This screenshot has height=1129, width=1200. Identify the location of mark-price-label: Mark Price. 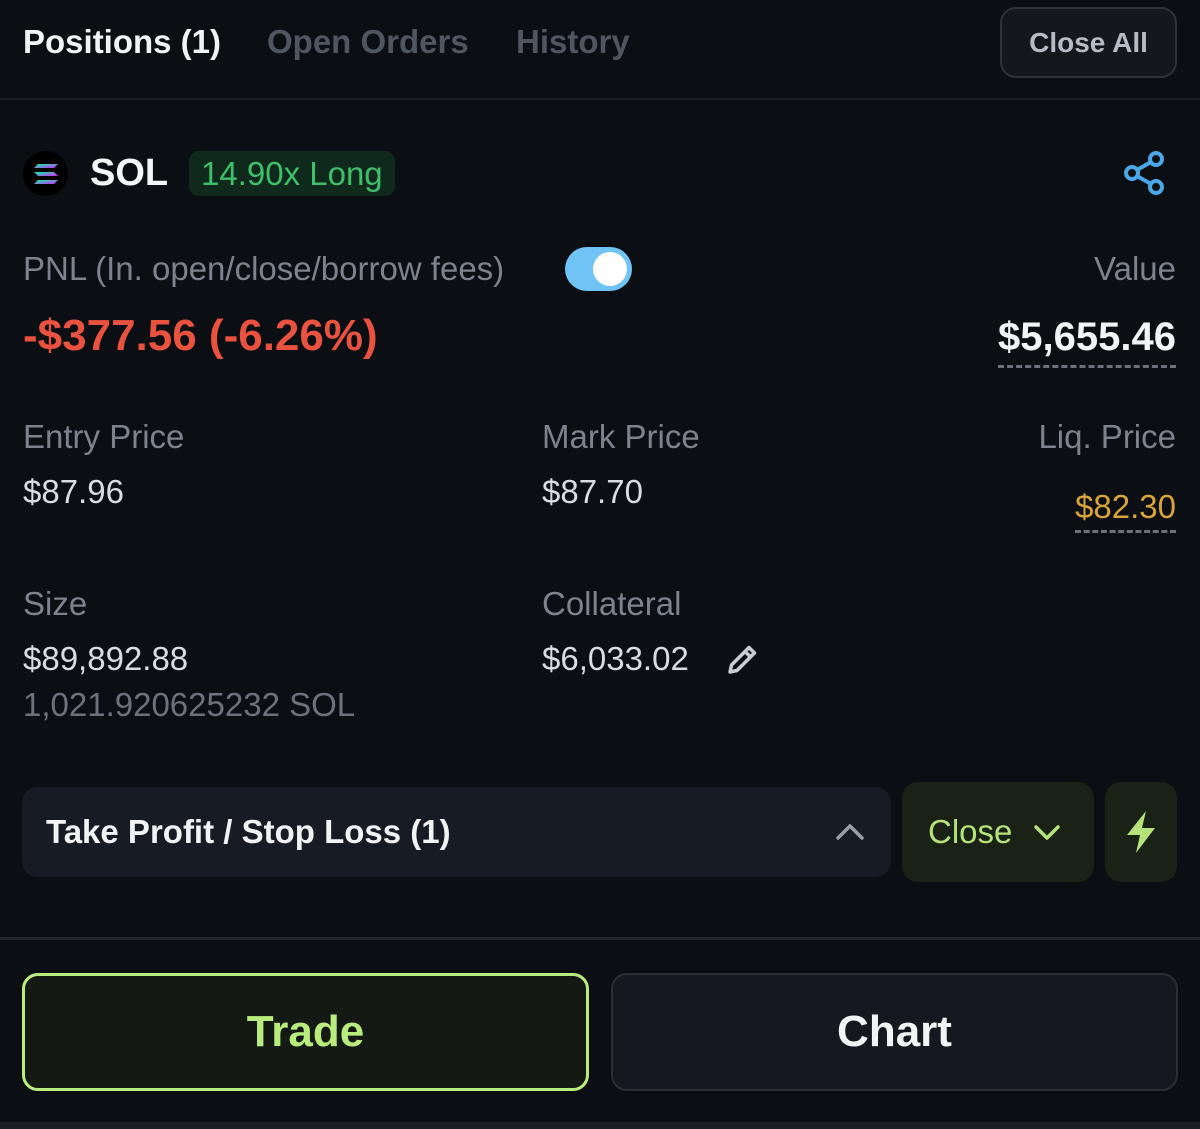
(621, 436).